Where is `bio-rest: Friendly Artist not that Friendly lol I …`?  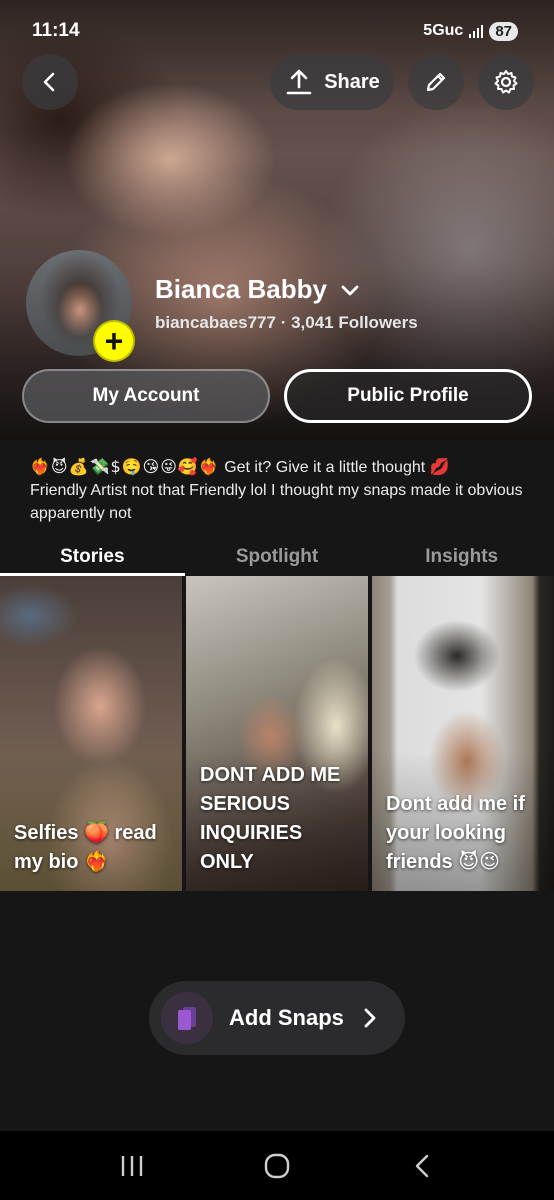
bio-rest: Friendly Artist not that Friendly lol I … is located at coordinates (276, 502).